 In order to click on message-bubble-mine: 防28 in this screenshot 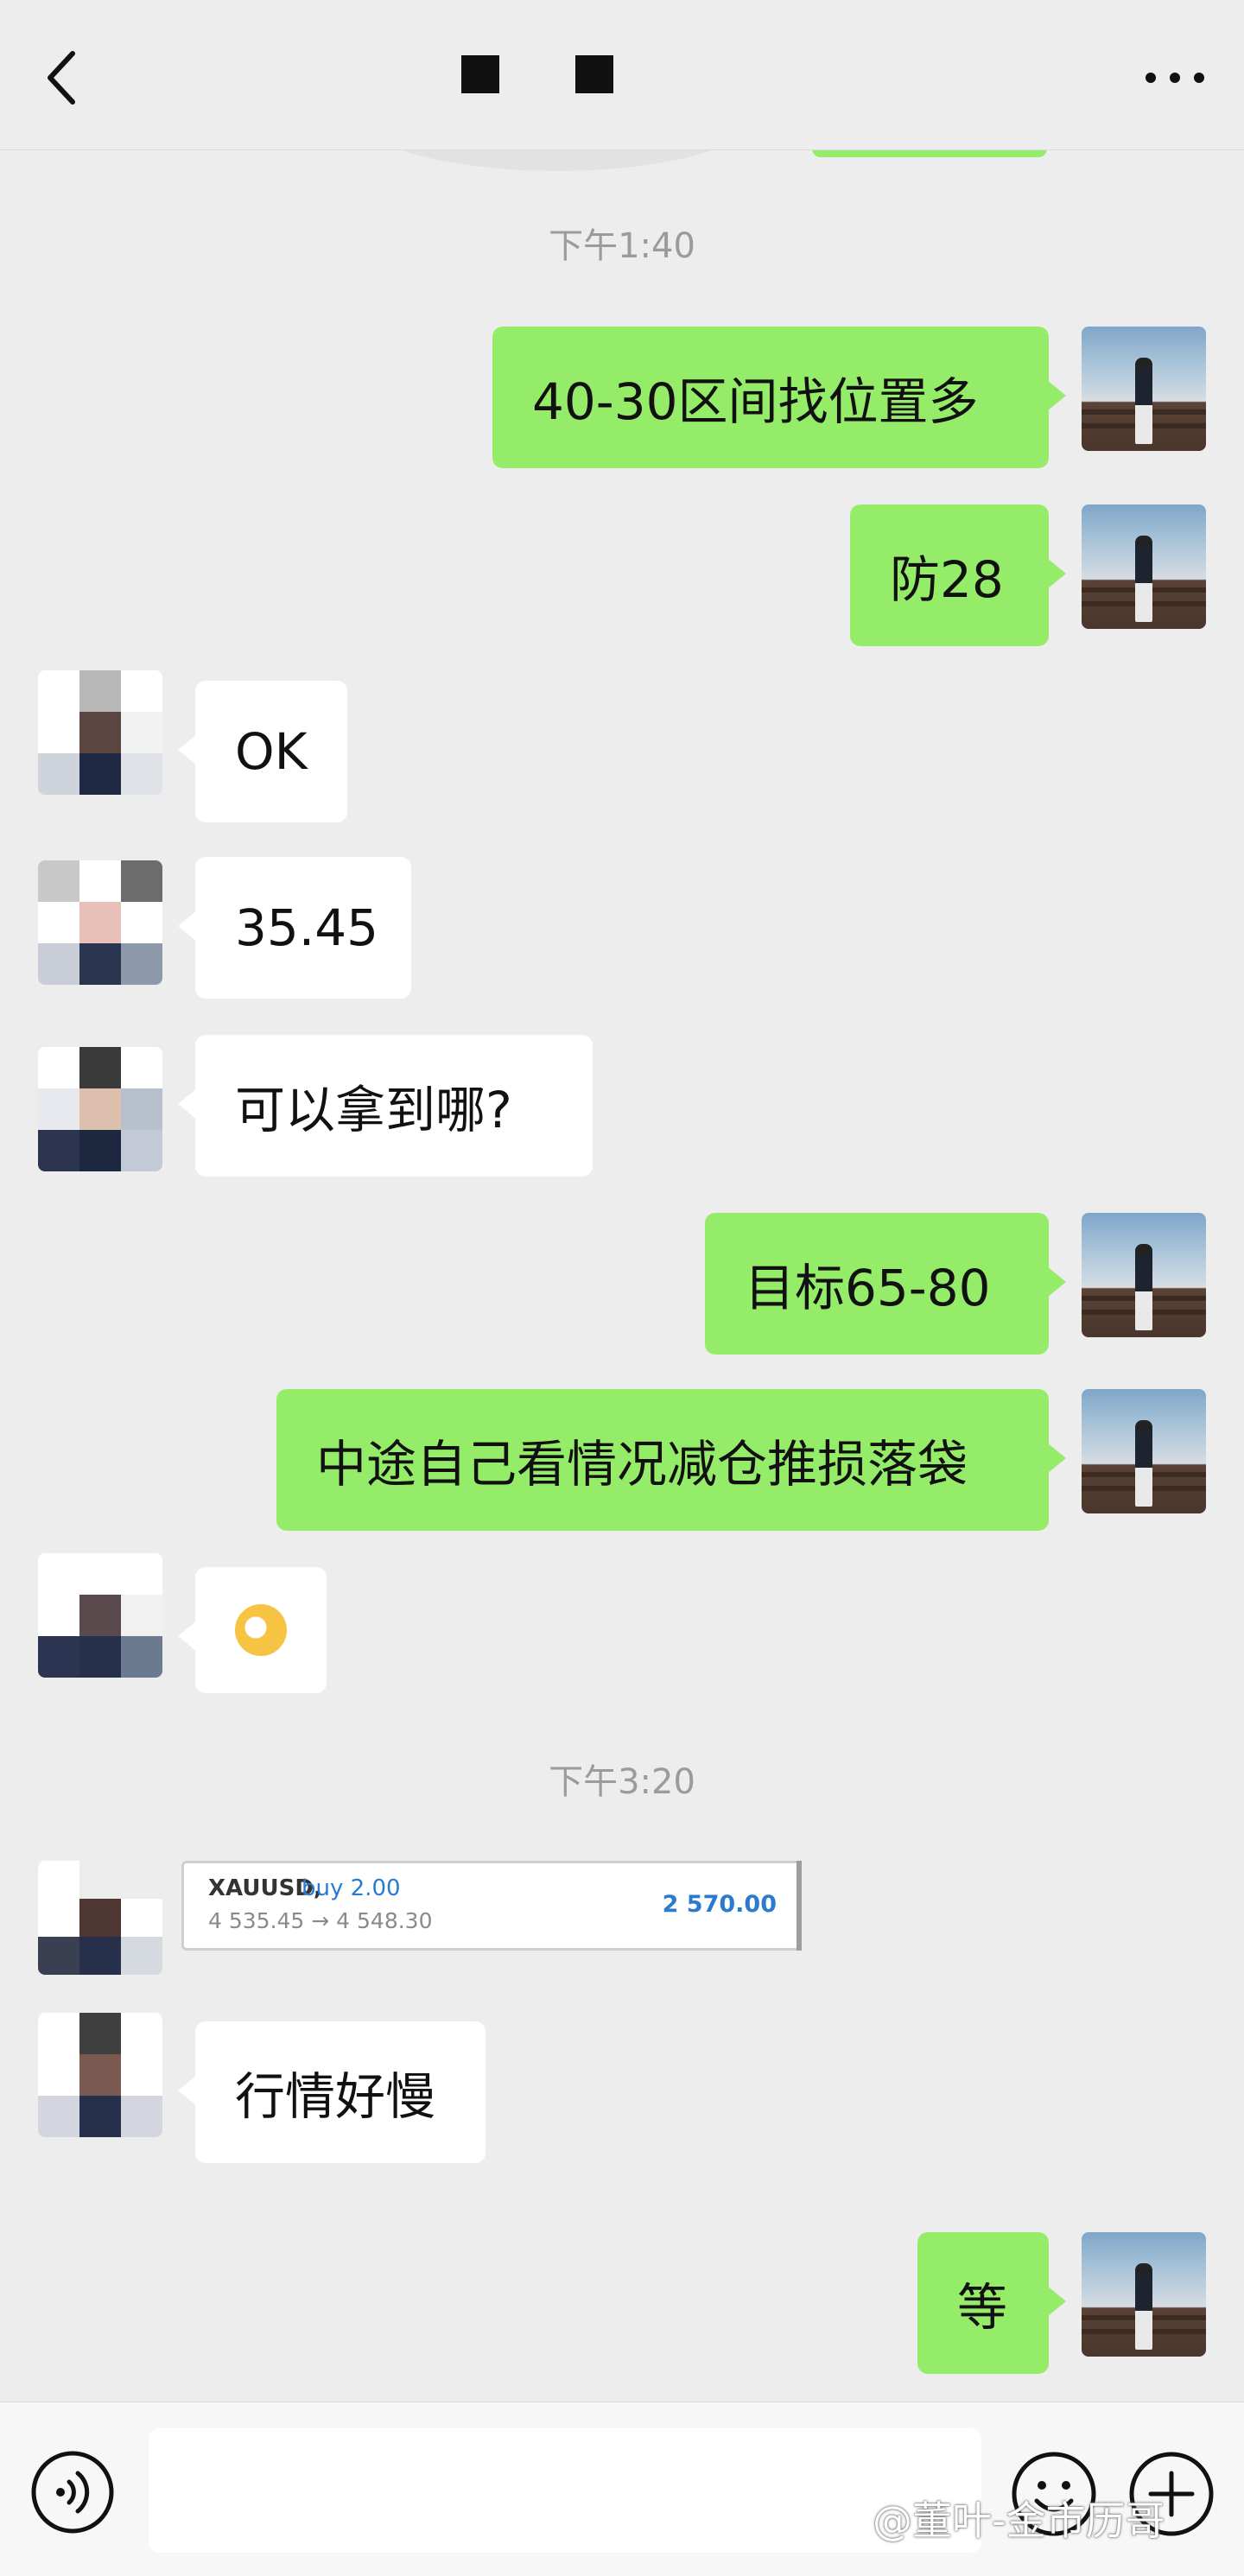, I will do `click(958, 575)`.